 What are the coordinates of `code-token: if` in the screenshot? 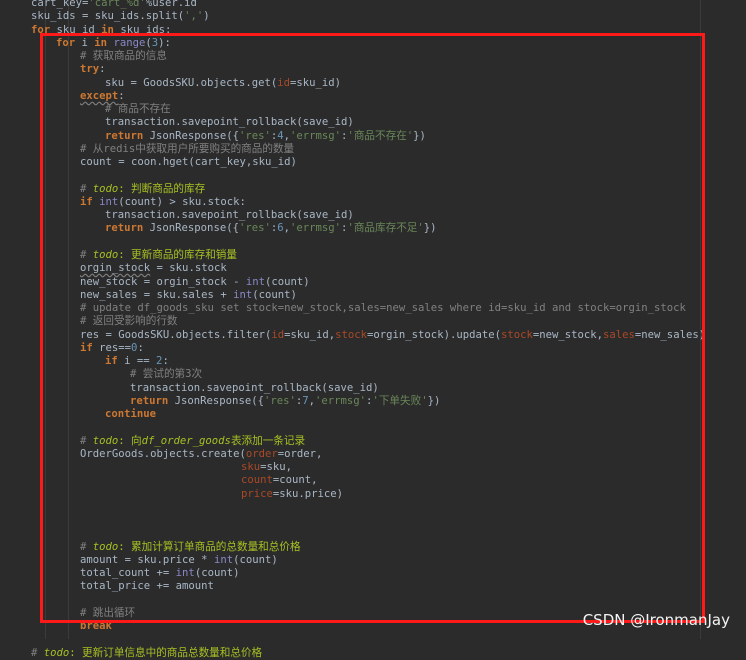 It's located at (86, 347).